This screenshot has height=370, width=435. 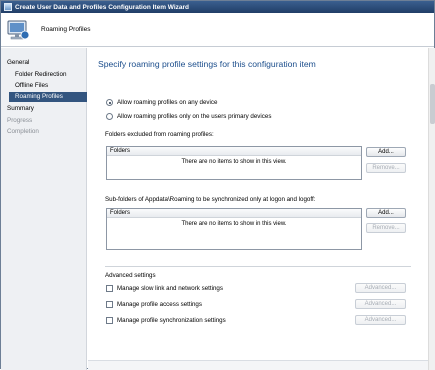 I want to click on nav-item-offline-files: Offline Files, so click(x=50, y=86).